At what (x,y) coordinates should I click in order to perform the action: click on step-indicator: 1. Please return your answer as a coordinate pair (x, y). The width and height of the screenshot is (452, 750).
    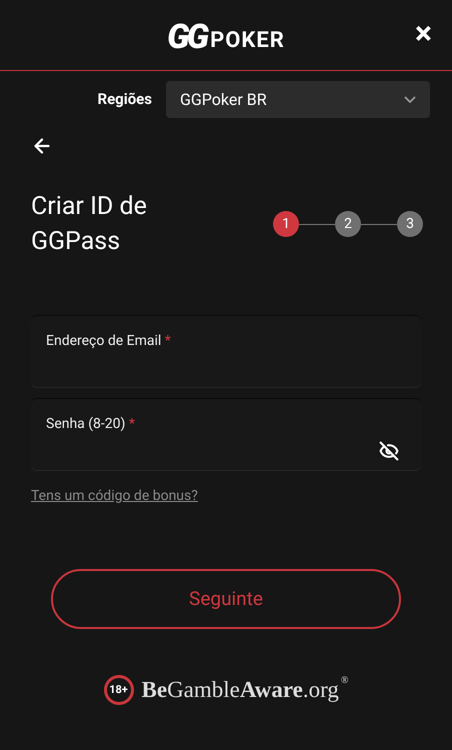
    Looking at the image, I should click on (286, 224).